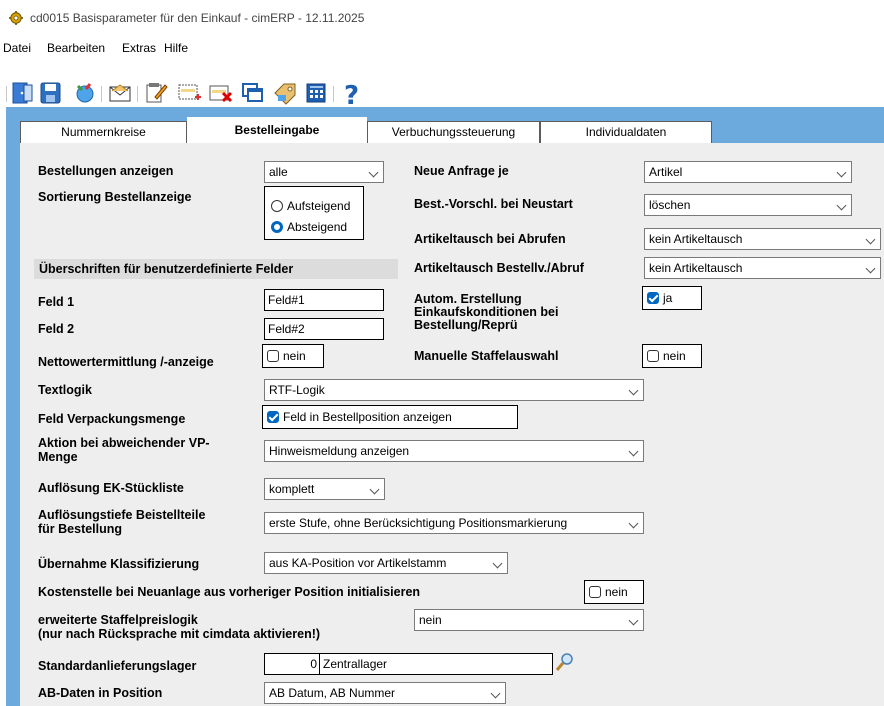 Image resolution: width=884 pixels, height=706 pixels. Describe the element at coordinates (126, 362) in the screenshot. I see `label-nettowert: Nettowertermittlung /-anzeige` at that location.